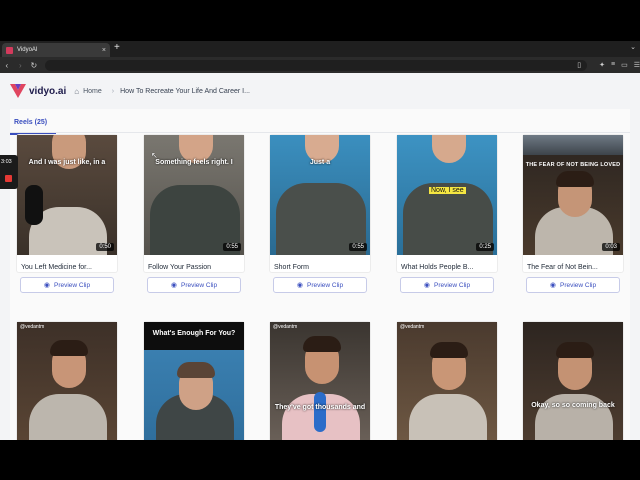 Image resolution: width=640 pixels, height=480 pixels. What do you see at coordinates (194, 162) in the screenshot?
I see `clip-caption: Something feels right. I` at bounding box center [194, 162].